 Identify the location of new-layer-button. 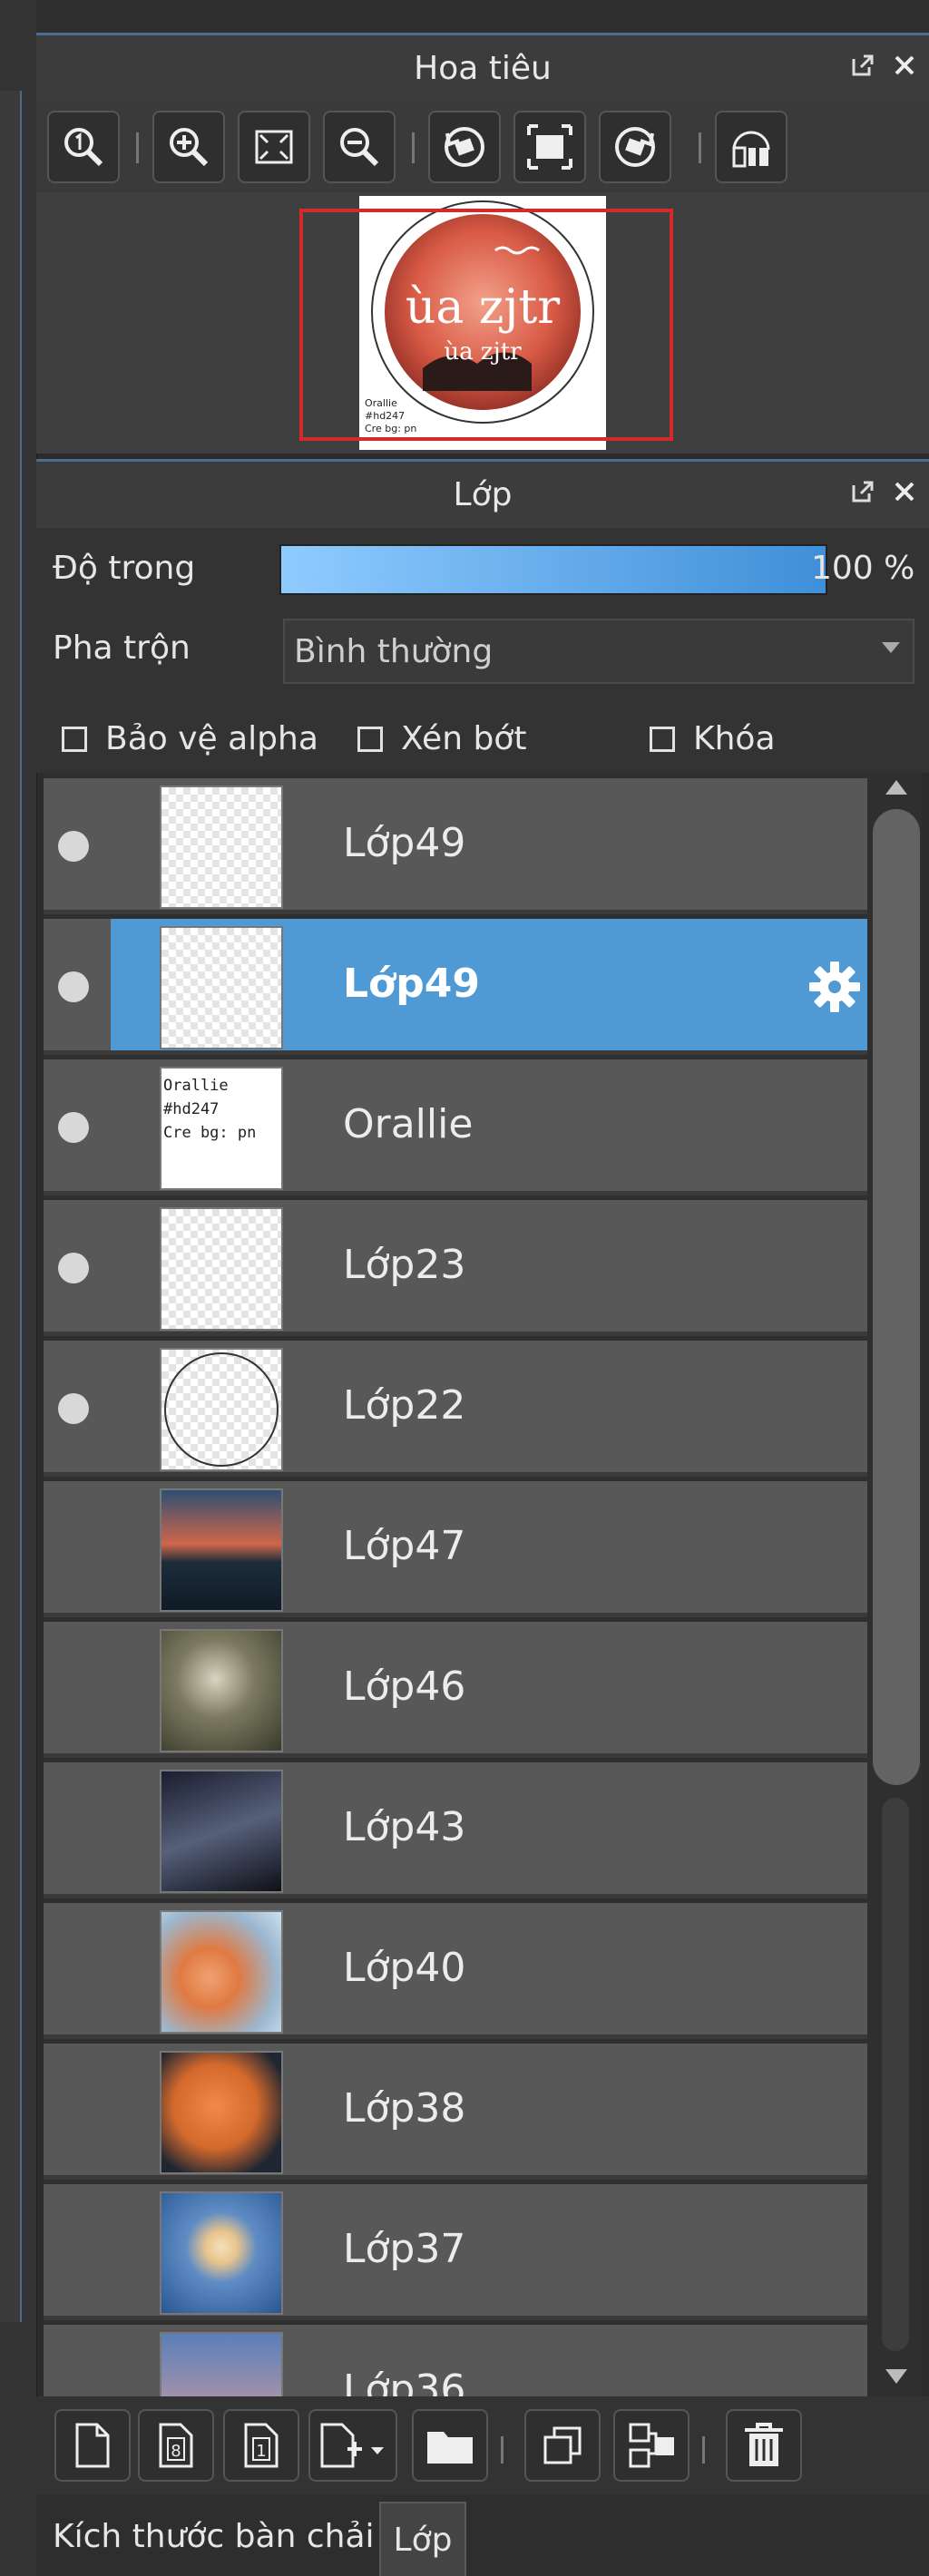
(92, 2445).